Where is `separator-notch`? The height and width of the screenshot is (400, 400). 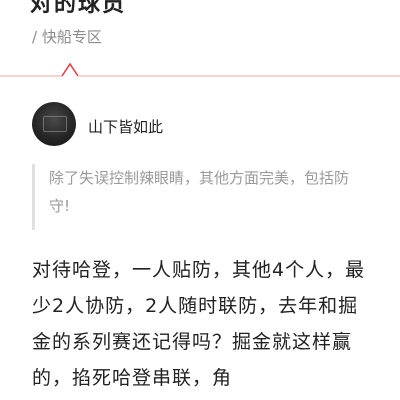 separator-notch is located at coordinates (70, 69).